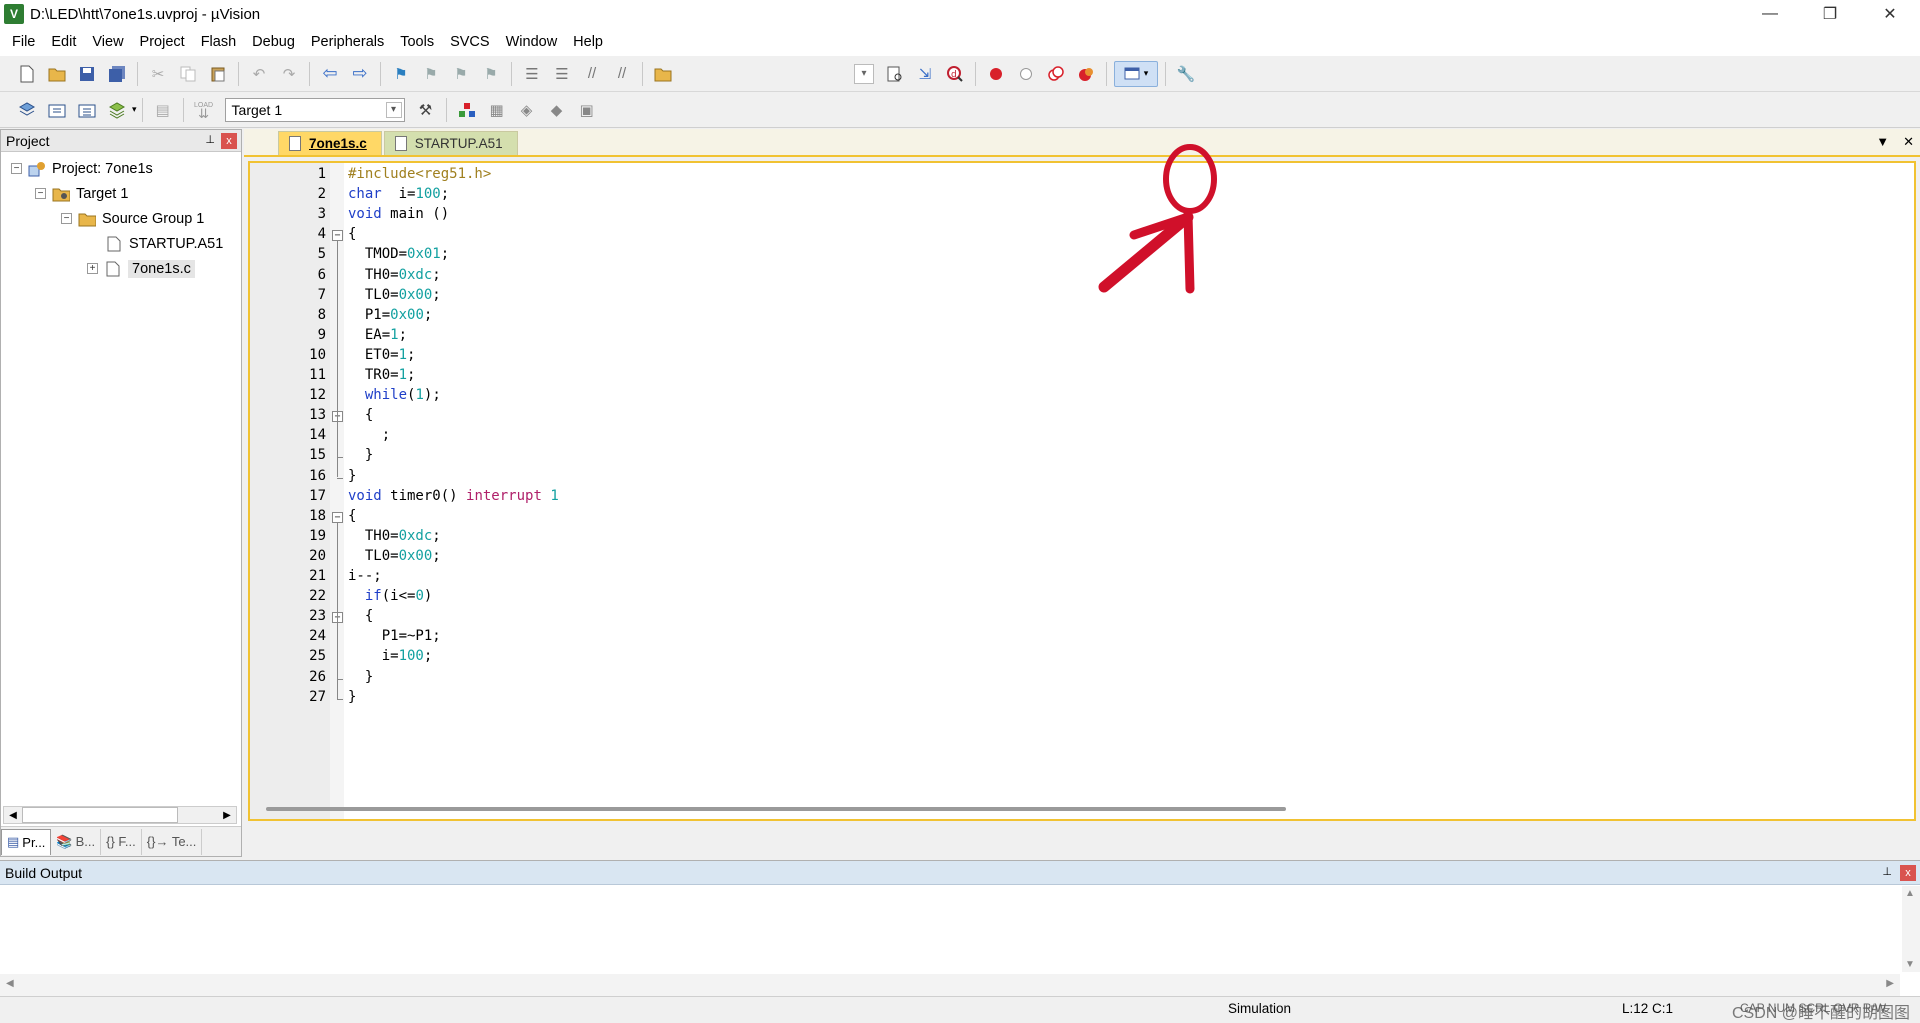 This screenshot has height=1023, width=1920. Describe the element at coordinates (950, 929) in the screenshot. I see `build-output-text` at that location.